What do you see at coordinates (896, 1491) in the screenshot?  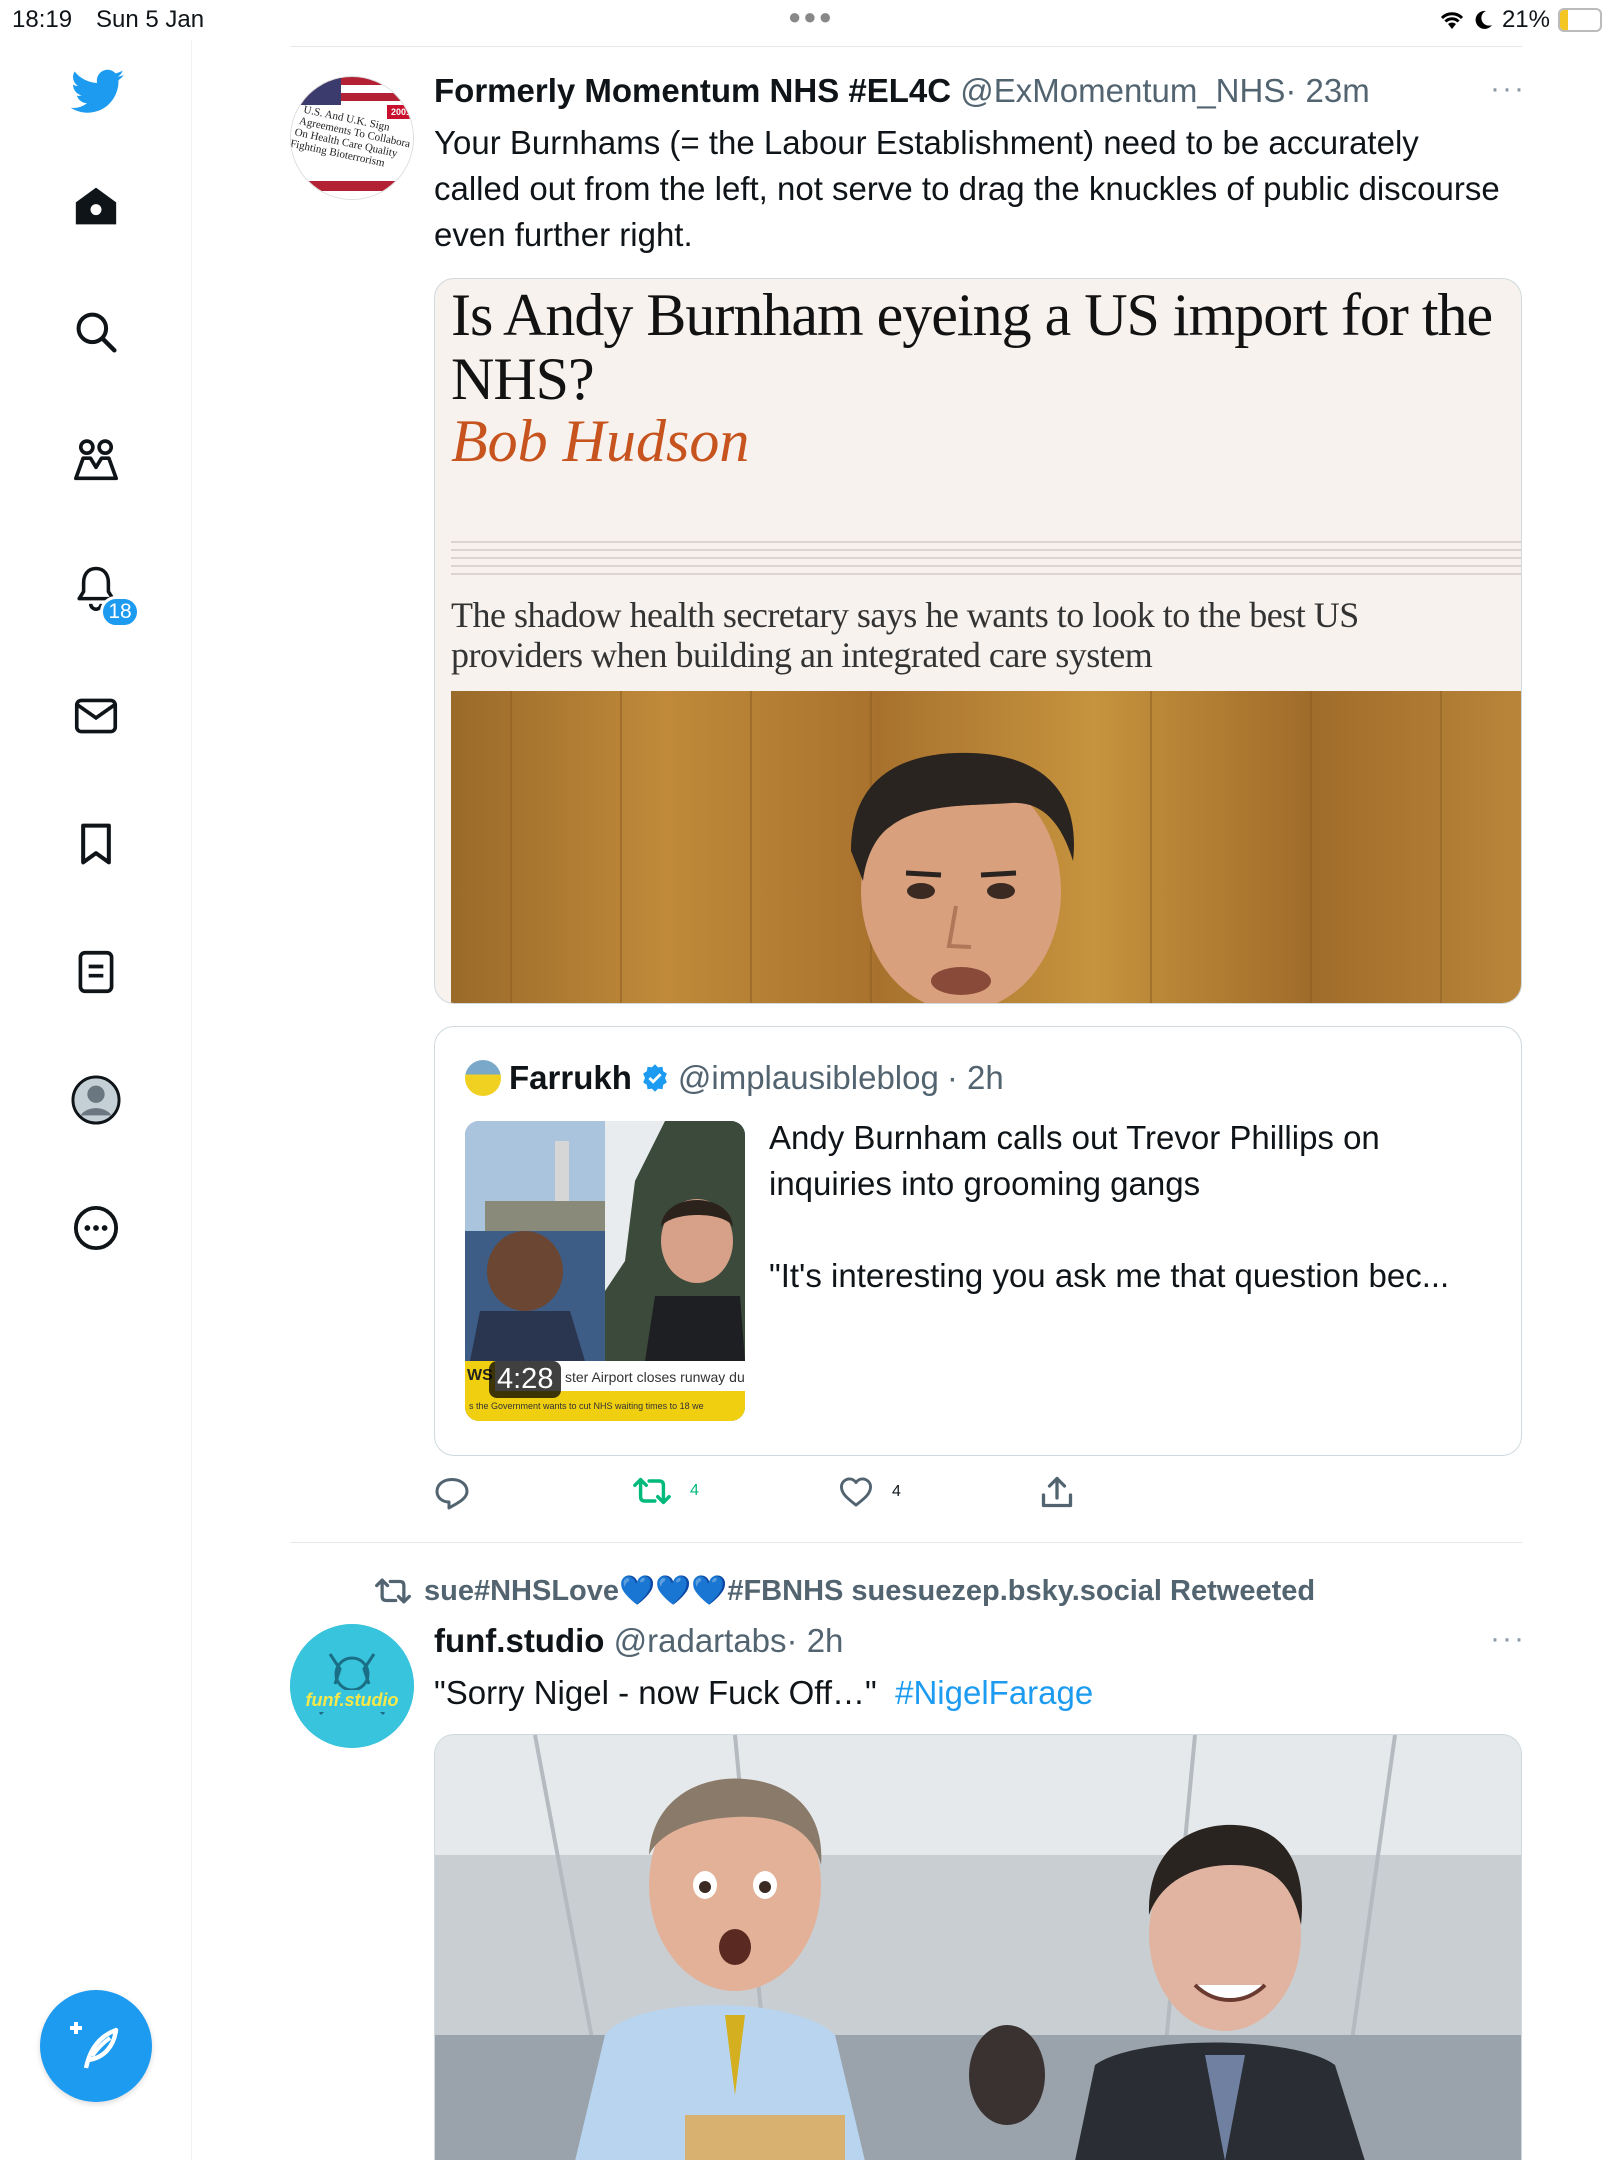 I see `like-count: 4` at bounding box center [896, 1491].